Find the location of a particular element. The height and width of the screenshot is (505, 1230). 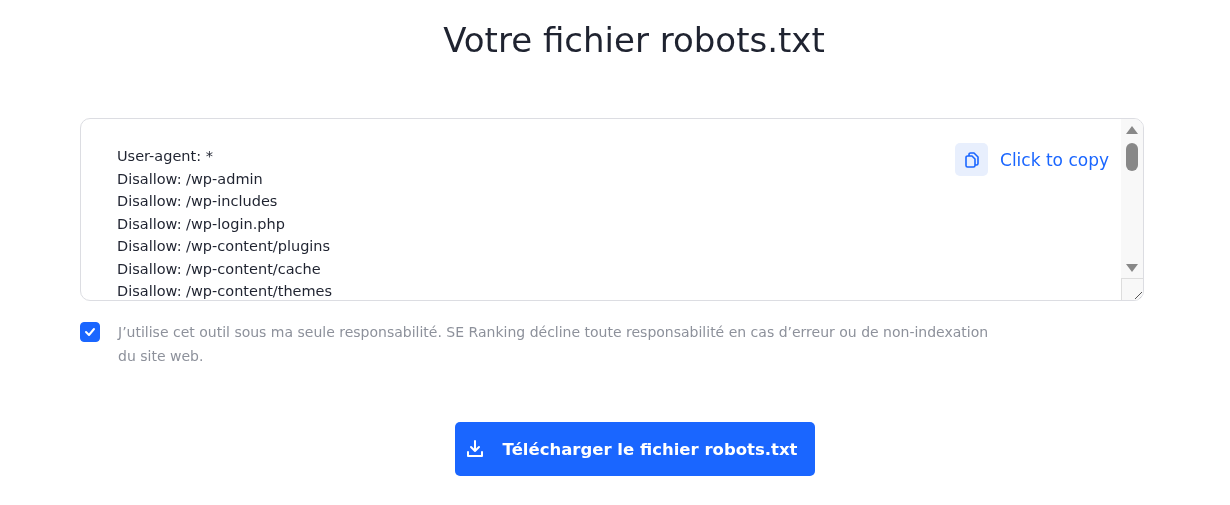

scroll-up-icon is located at coordinates (1132, 130).